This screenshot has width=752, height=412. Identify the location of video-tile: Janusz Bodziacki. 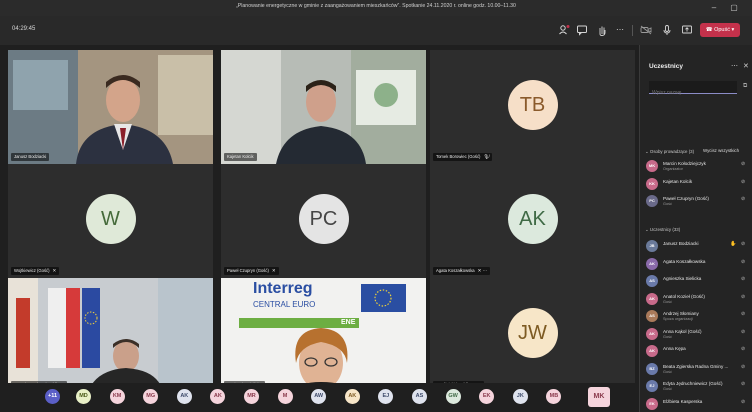
(110, 107).